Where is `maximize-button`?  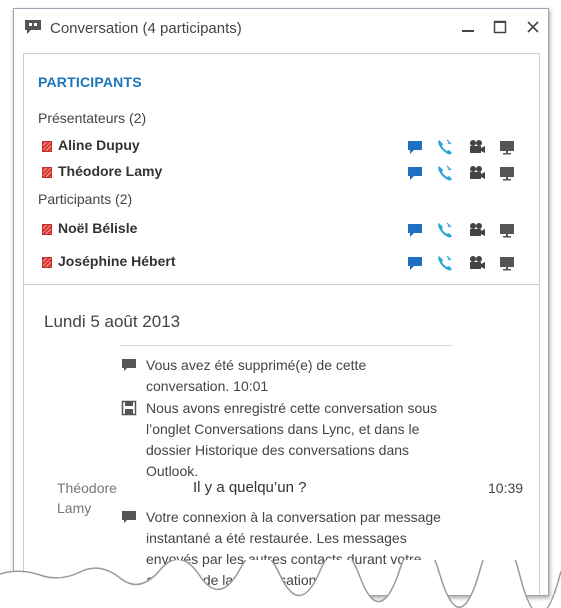
maximize-button is located at coordinates (500, 27).